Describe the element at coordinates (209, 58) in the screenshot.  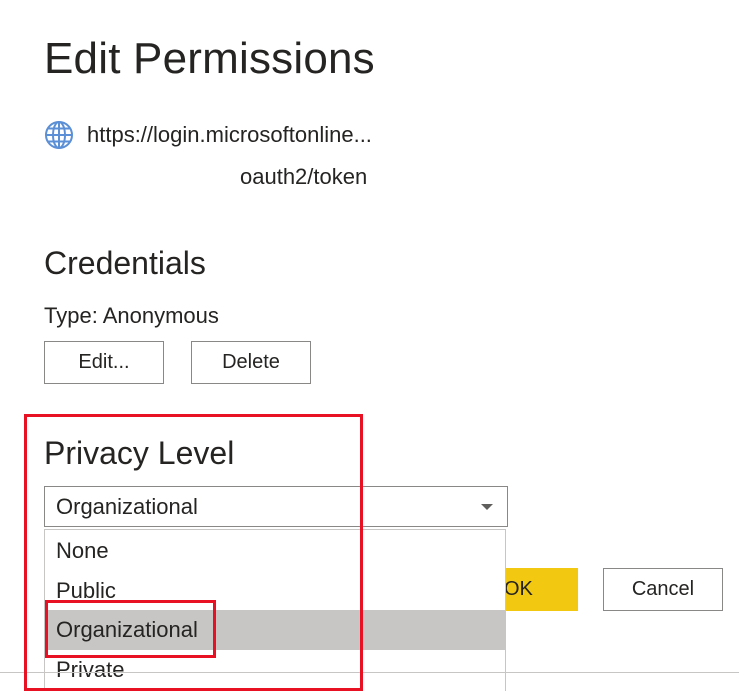
I see `dialog-title: Edit Permissions` at that location.